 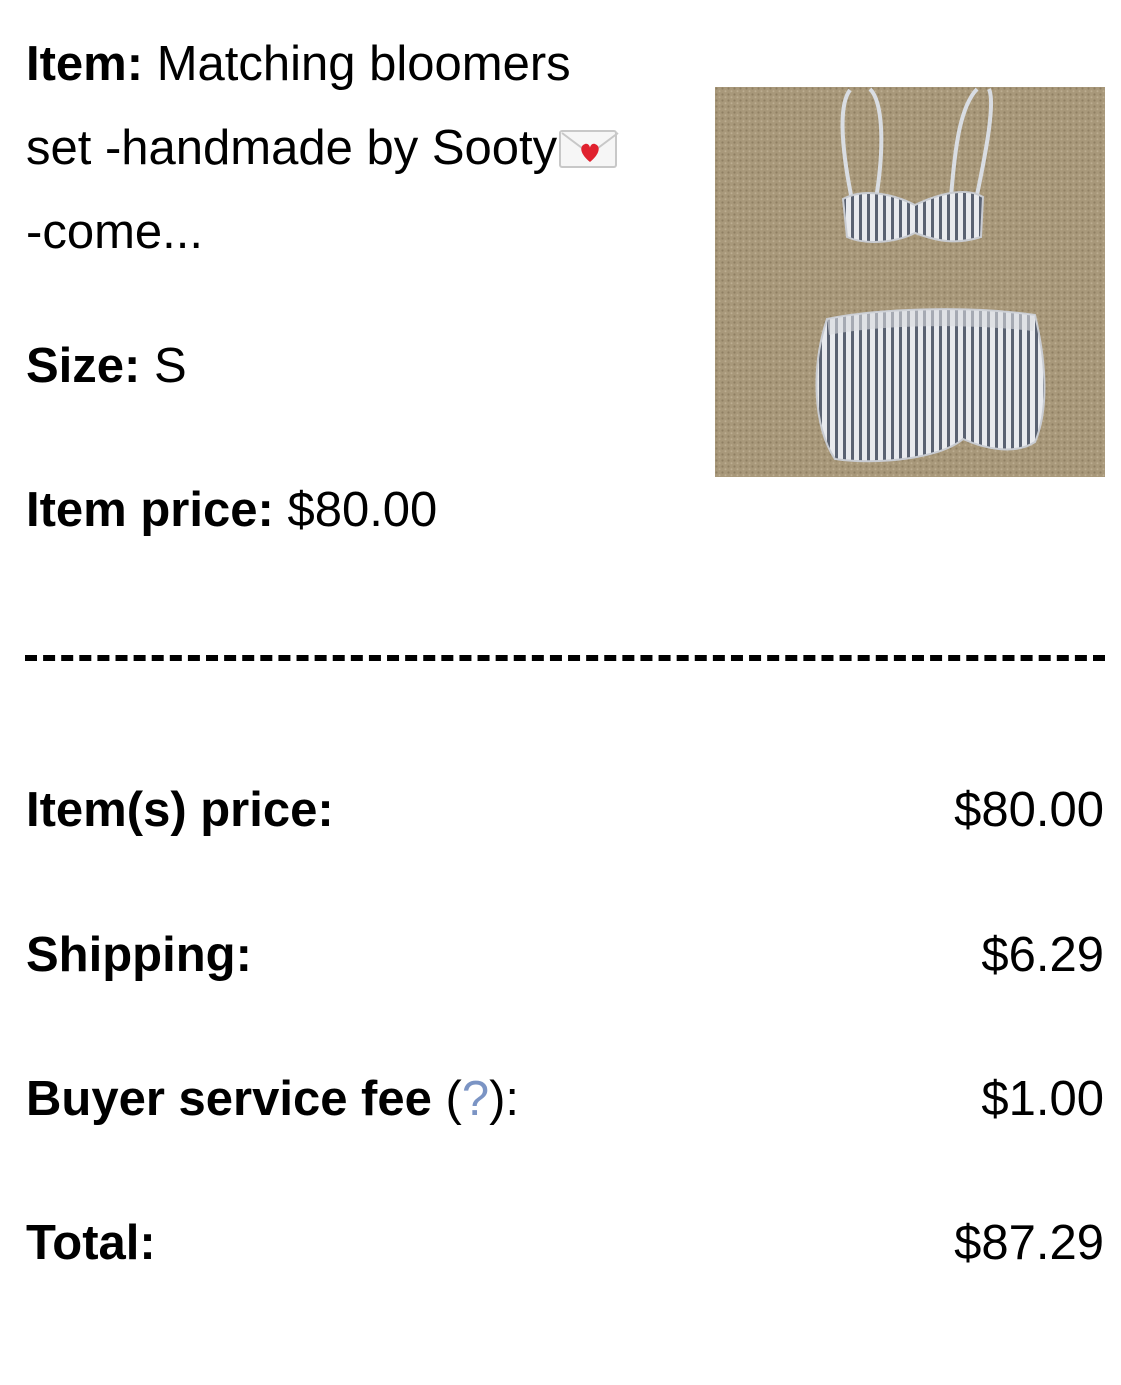 I want to click on service-fee-label-group: Buyer service fee (?):, so click(x=272, y=1099).